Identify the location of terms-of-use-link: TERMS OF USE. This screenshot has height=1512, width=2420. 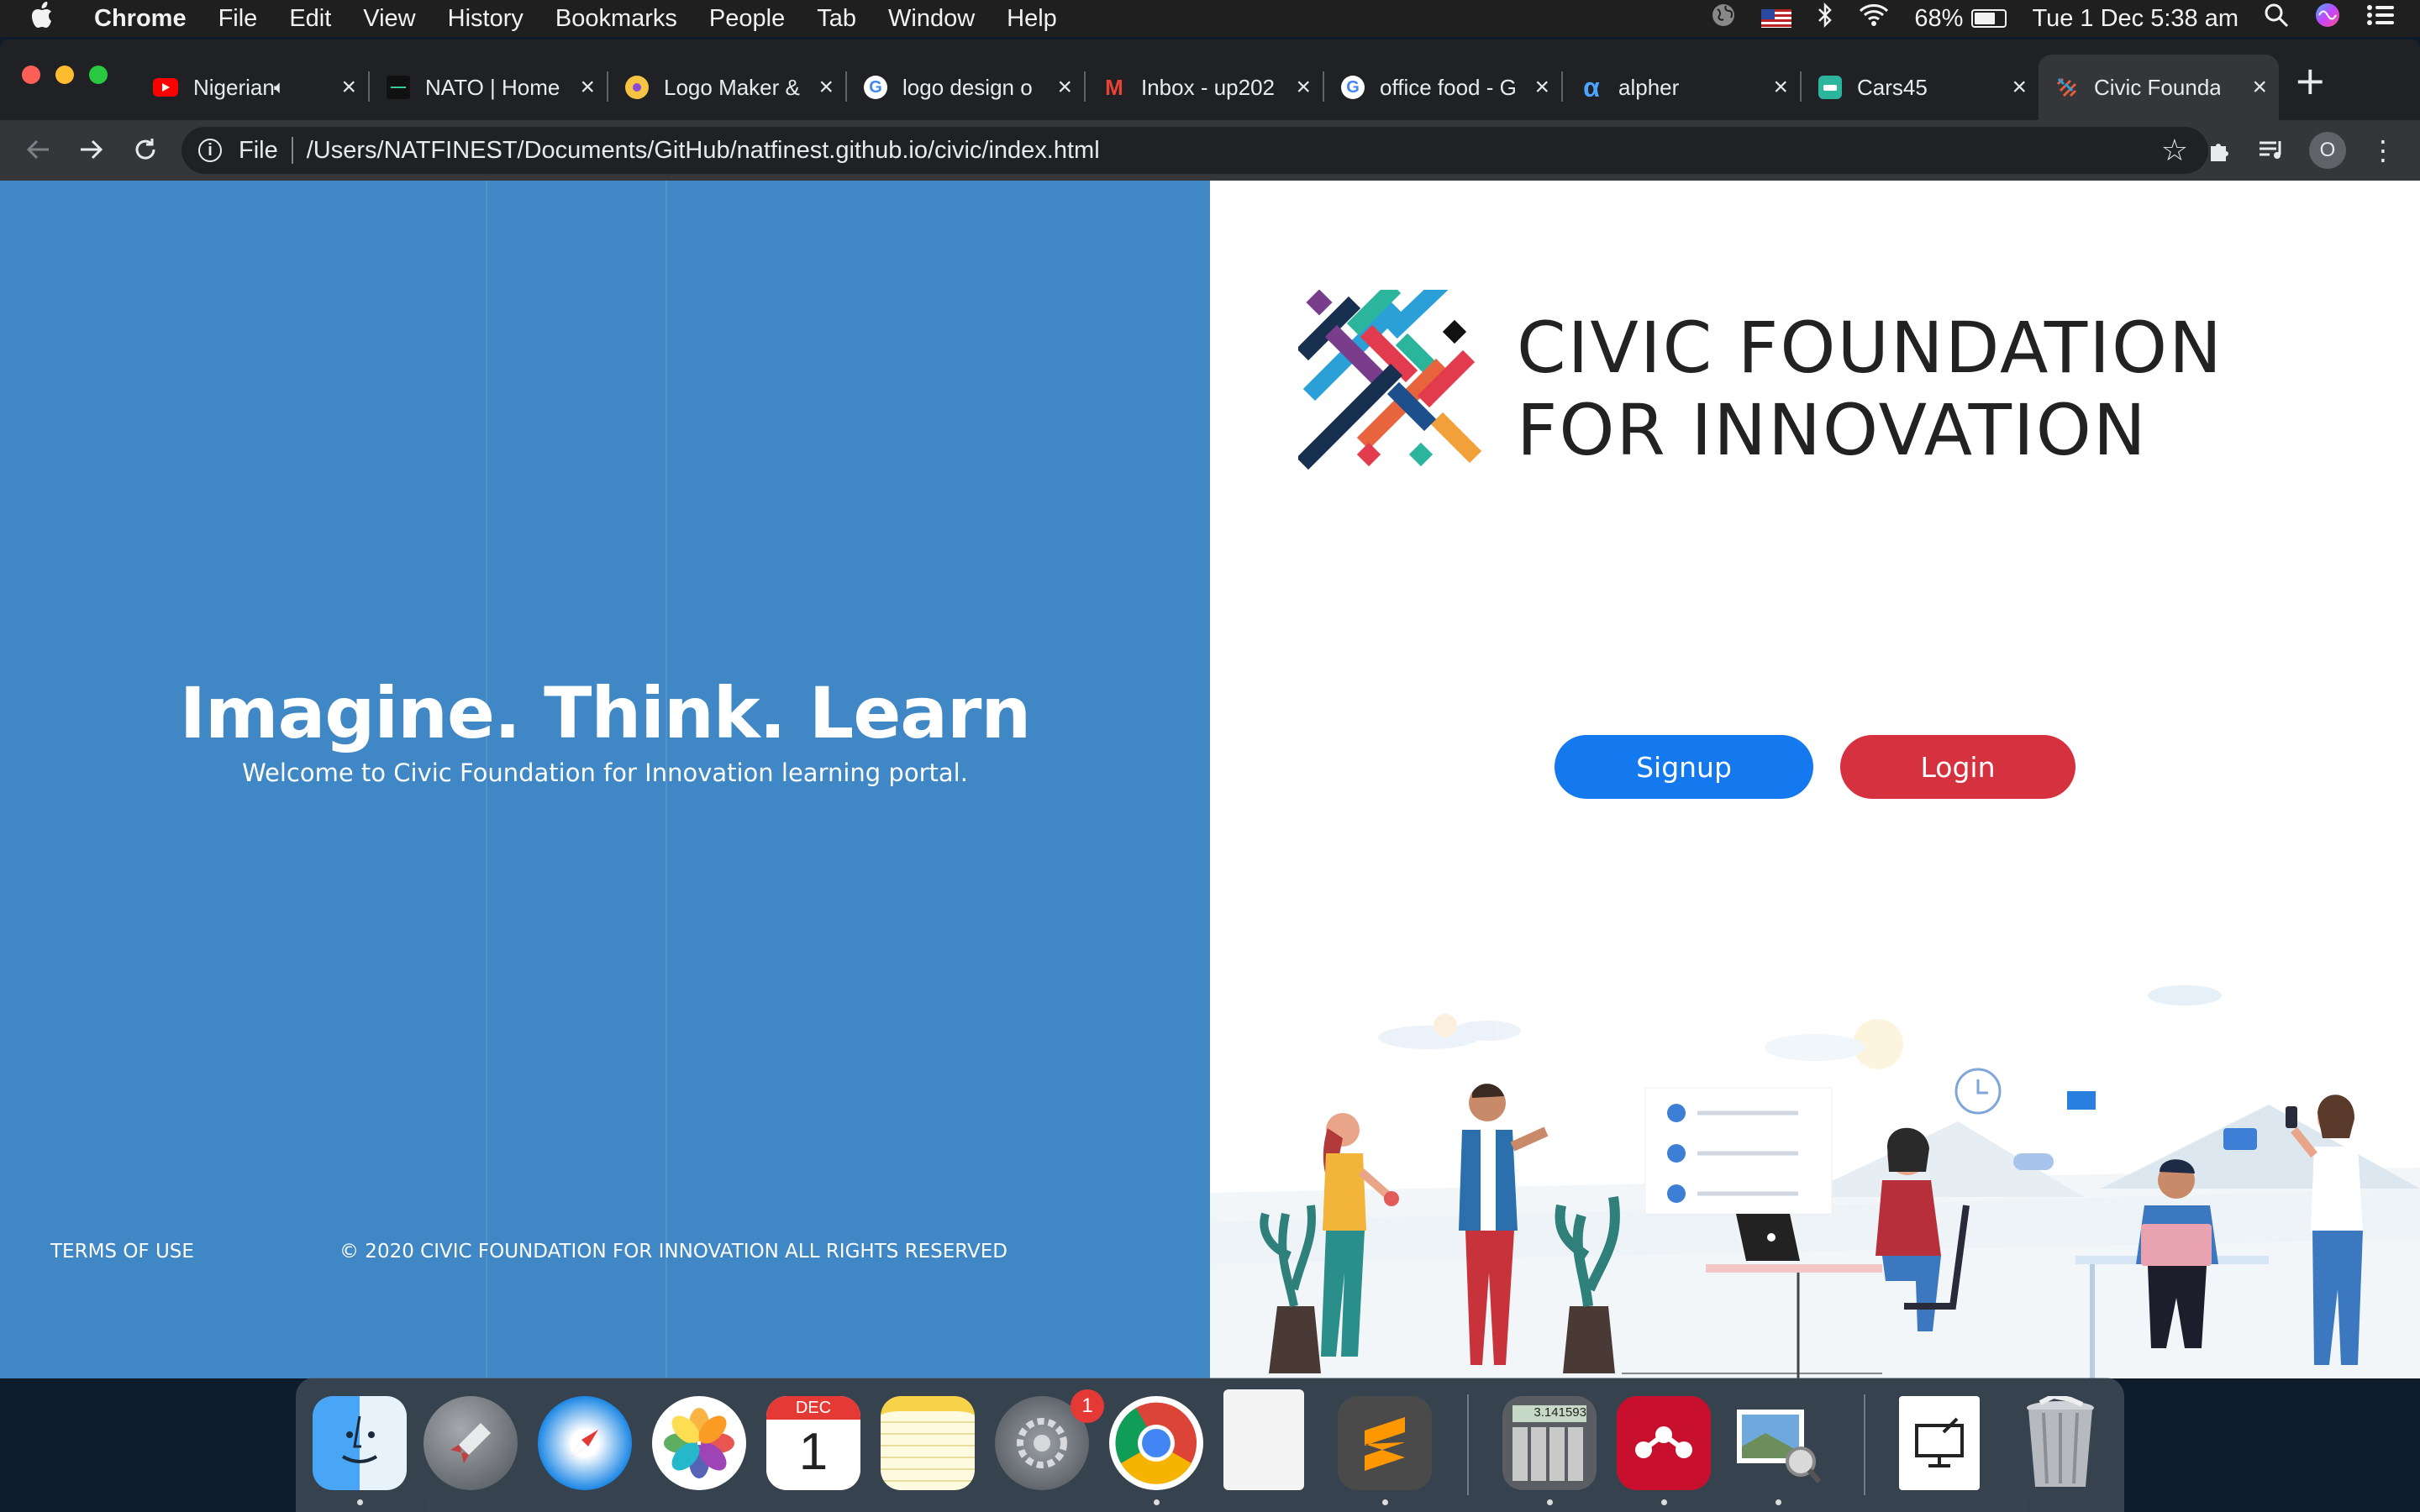
(122, 1252).